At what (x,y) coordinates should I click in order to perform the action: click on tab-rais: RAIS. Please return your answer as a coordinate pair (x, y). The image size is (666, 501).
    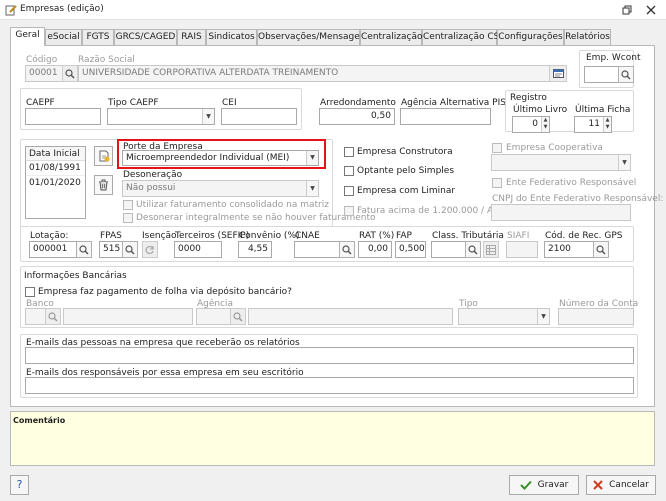
    Looking at the image, I should click on (191, 37).